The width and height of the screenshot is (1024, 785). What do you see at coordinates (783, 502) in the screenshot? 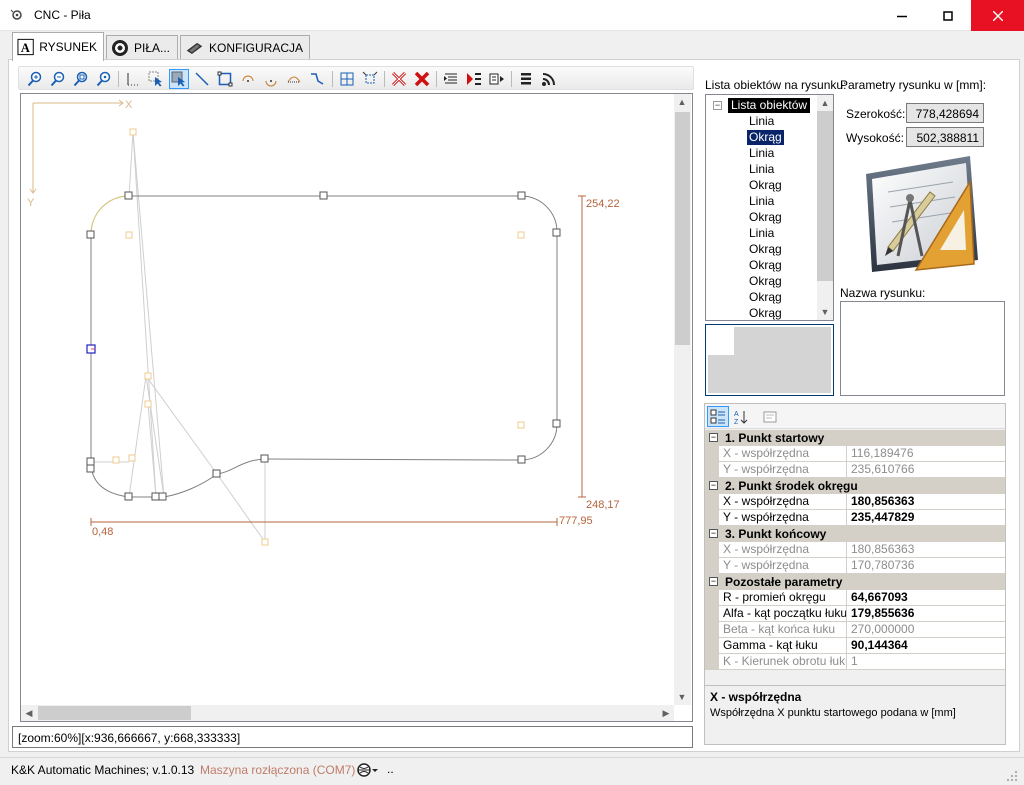
I see `property-name: X - współrzędna` at bounding box center [783, 502].